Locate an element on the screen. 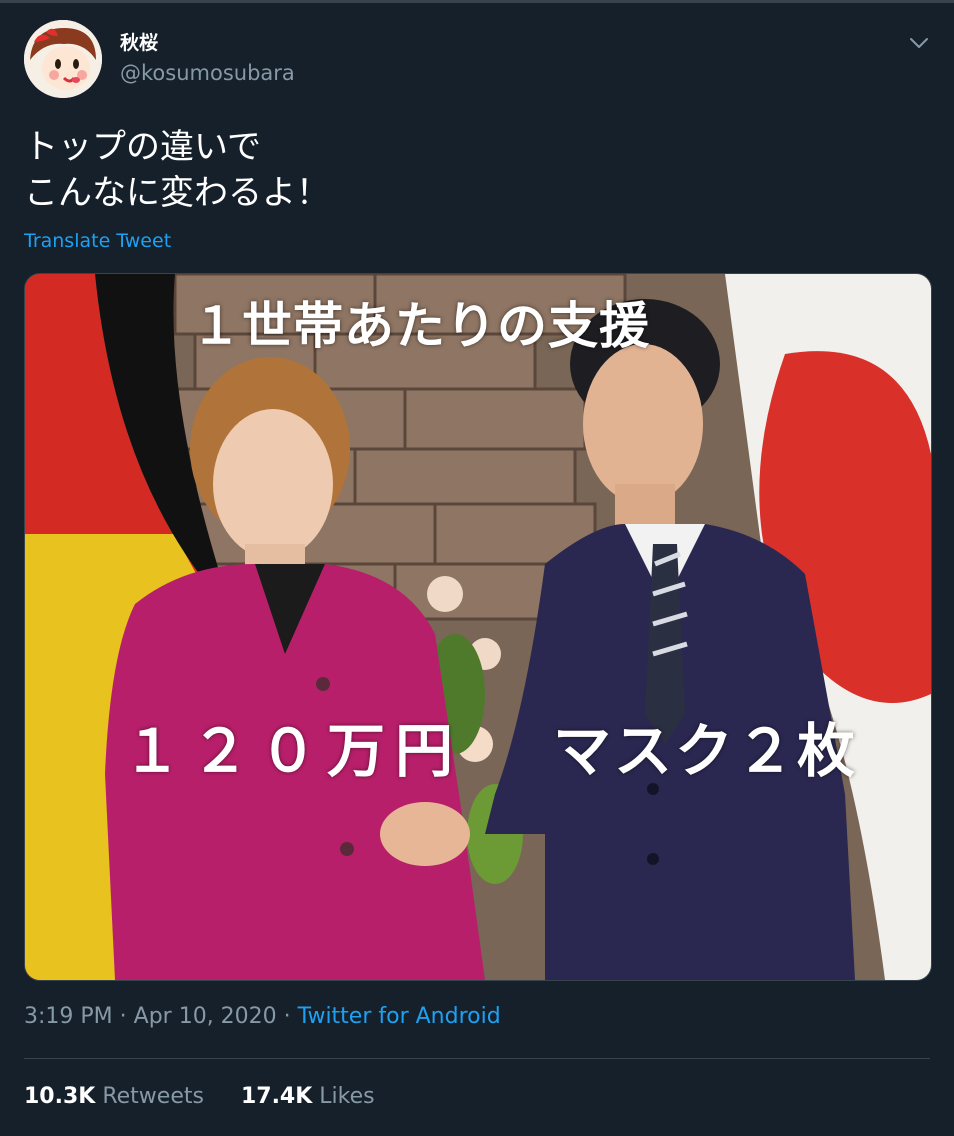 Image resolution: width=954 pixels, height=1136 pixels. tweet-stats: 10.3K Retweets 17.4K Likes is located at coordinates (214, 1096).